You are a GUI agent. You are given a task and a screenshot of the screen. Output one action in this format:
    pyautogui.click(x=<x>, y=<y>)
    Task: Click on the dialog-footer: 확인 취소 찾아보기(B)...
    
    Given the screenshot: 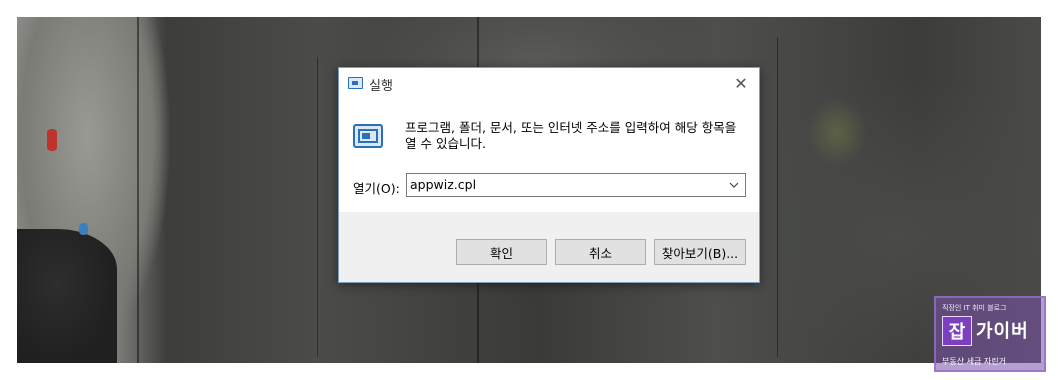 What is the action you would take?
    pyautogui.click(x=549, y=247)
    